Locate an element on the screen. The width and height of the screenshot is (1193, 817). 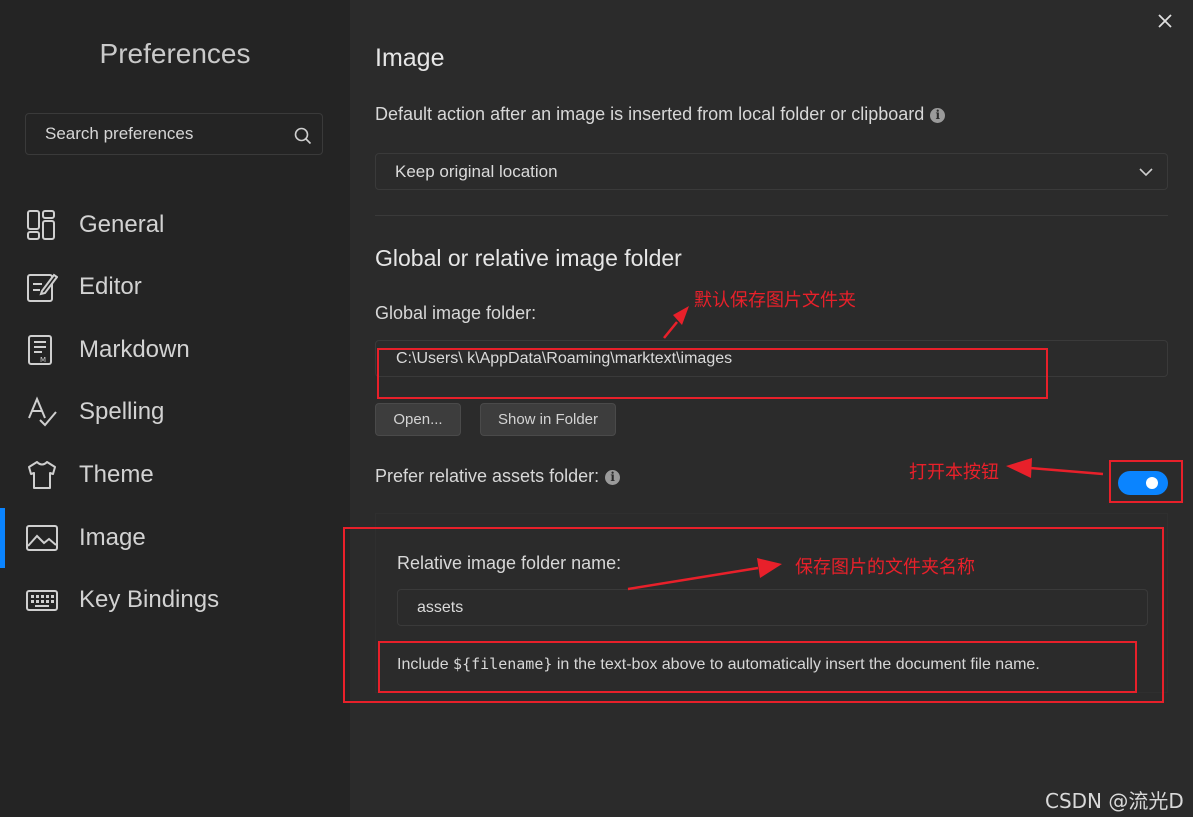
keyboard-icon is located at coordinates (42, 600).